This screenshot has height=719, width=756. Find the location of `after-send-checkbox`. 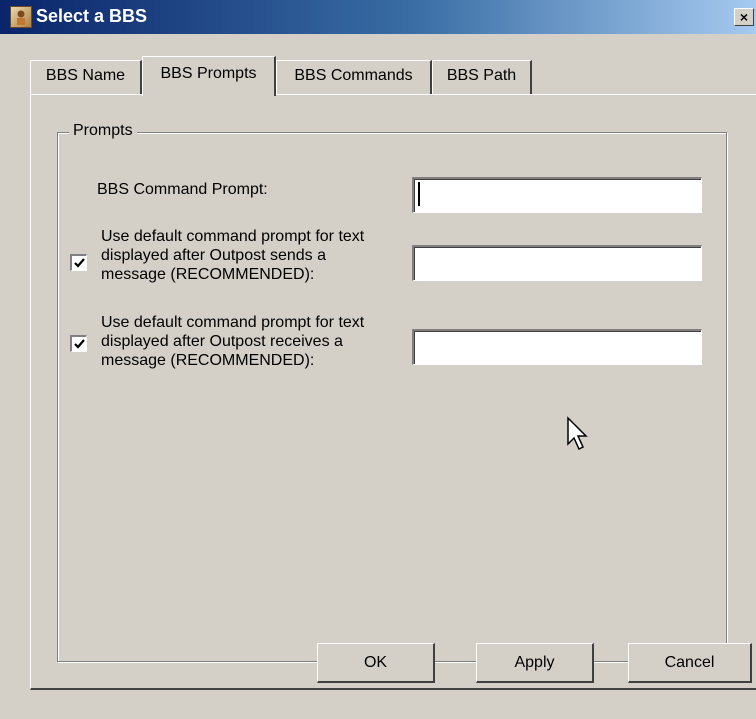

after-send-checkbox is located at coordinates (78, 262).